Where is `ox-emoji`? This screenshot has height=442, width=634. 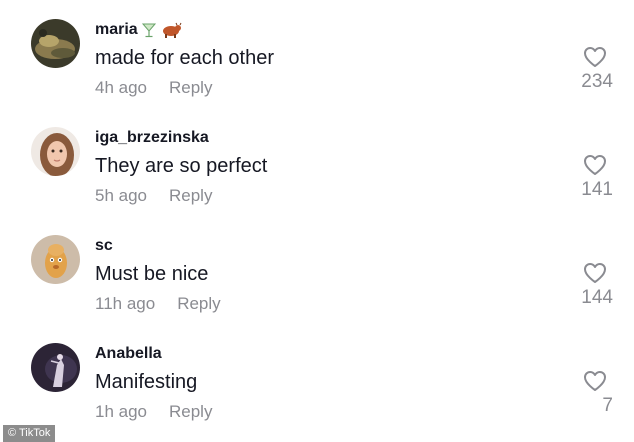
ox-emoji is located at coordinates (171, 30).